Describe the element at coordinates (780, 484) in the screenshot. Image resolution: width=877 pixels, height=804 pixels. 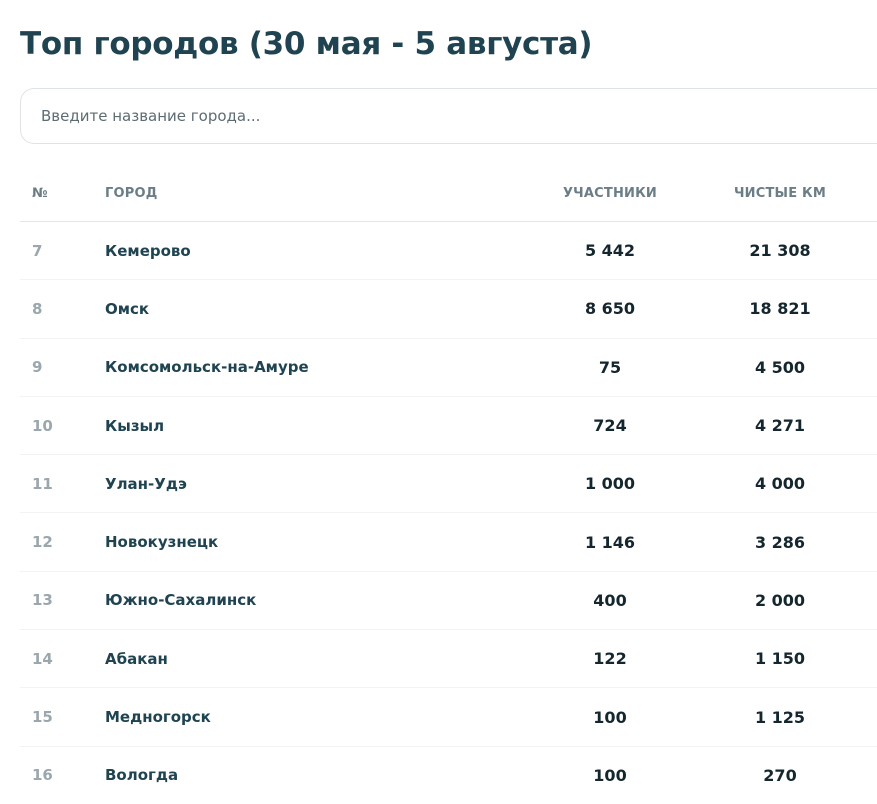
I see `row-km: 4 000` at that location.